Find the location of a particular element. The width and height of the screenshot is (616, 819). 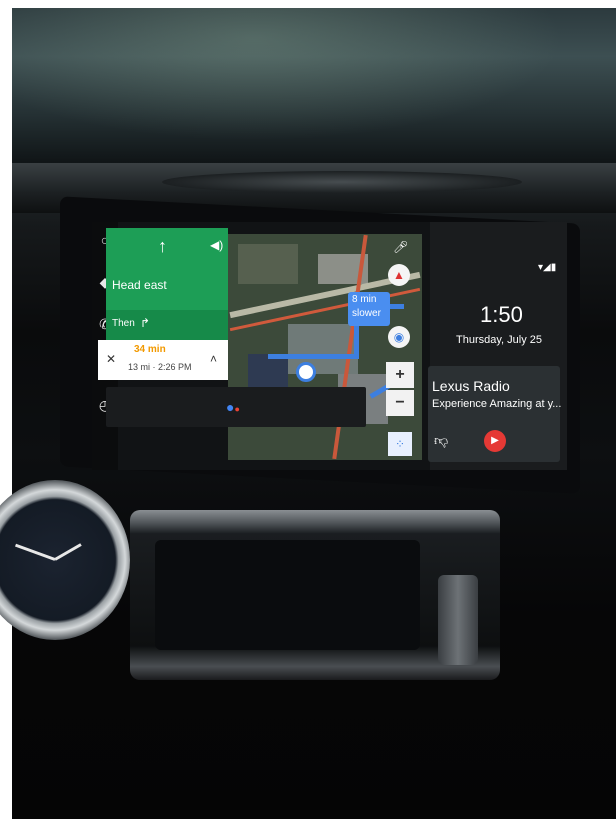

traffic-delay-badge-sub: slower is located at coordinates (366, 313).